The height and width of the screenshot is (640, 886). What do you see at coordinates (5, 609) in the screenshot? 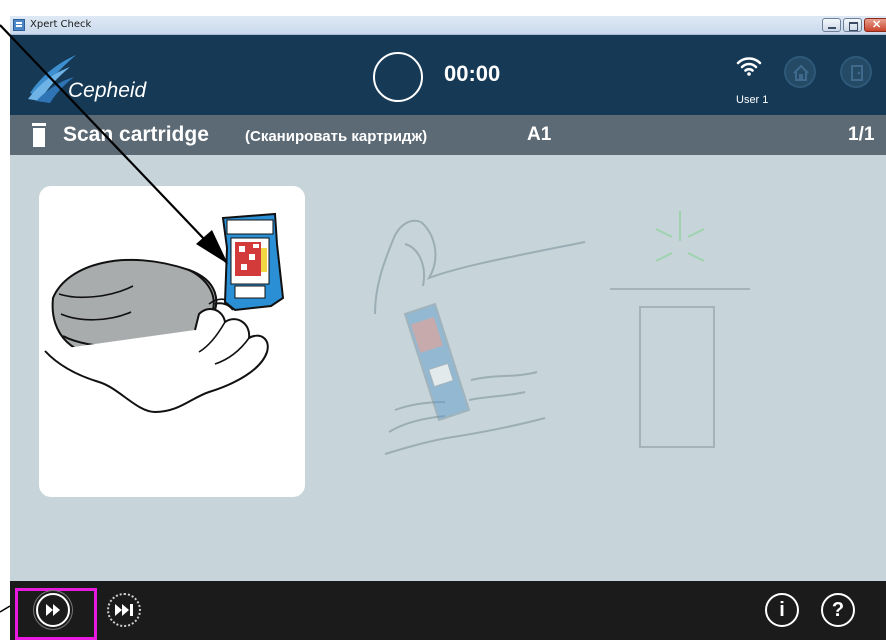
I see `arrow-to-next-button` at bounding box center [5, 609].